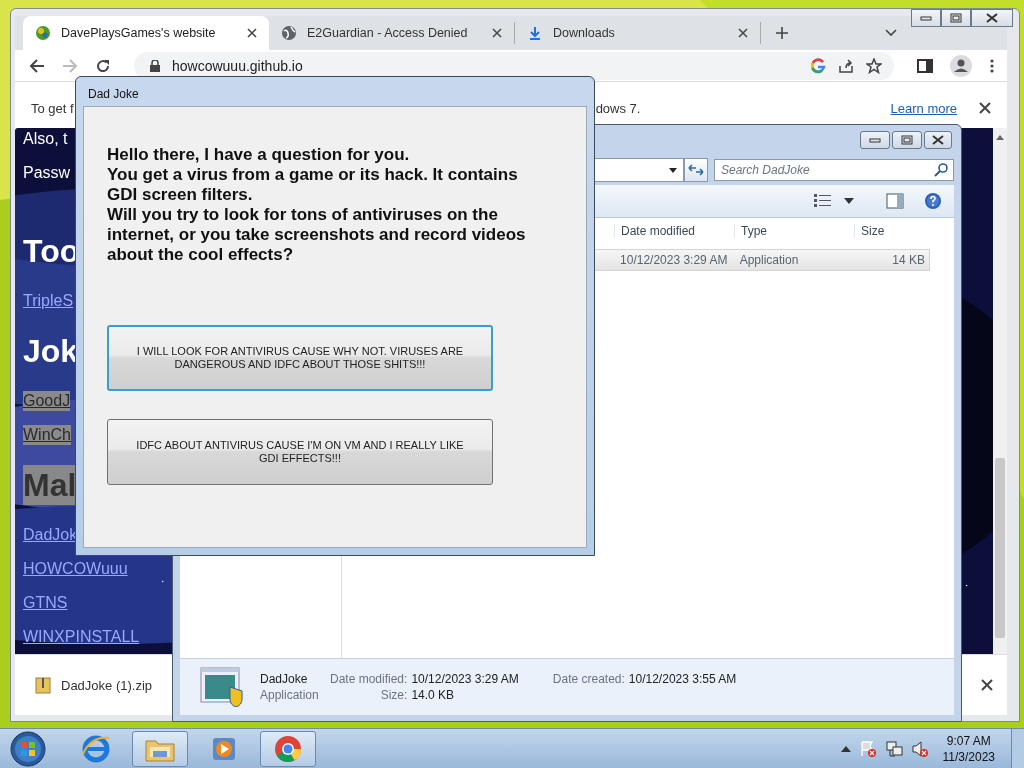  Describe the element at coordinates (45, 603) in the screenshot. I see `page-link: GTNS` at that location.